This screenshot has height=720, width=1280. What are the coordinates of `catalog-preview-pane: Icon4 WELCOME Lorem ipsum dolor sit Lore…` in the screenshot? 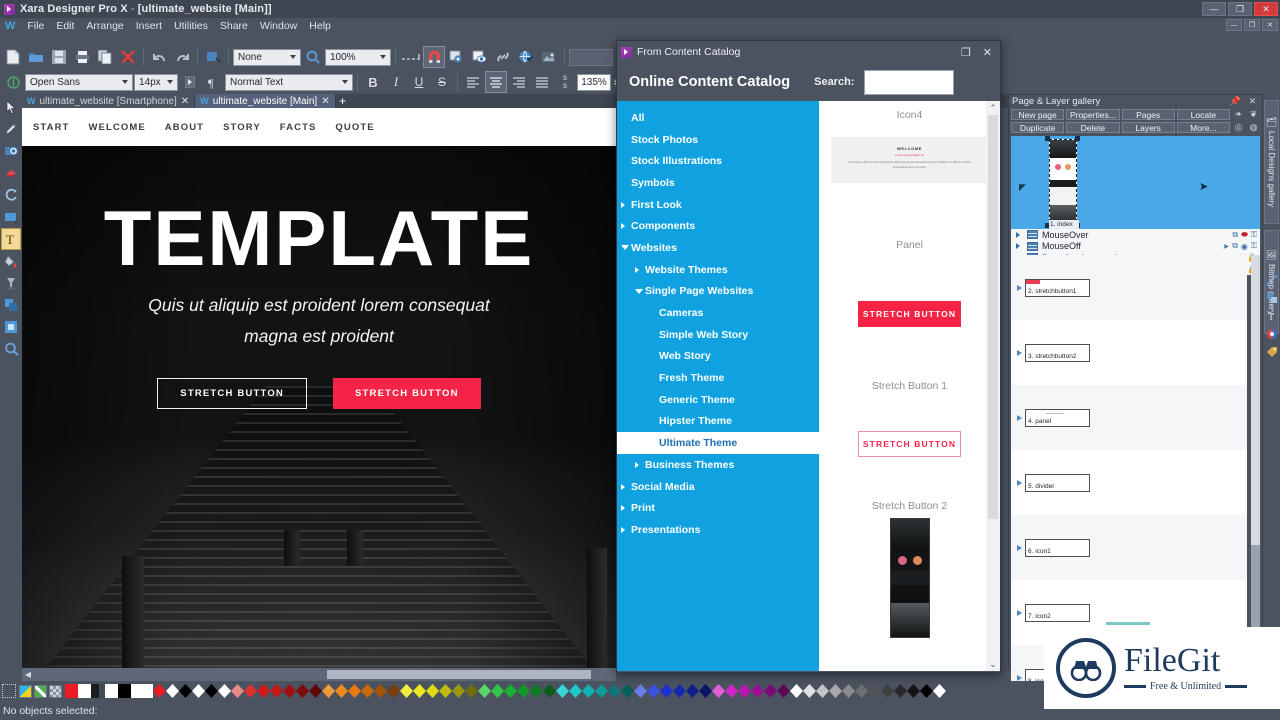 It's located at (909, 386).